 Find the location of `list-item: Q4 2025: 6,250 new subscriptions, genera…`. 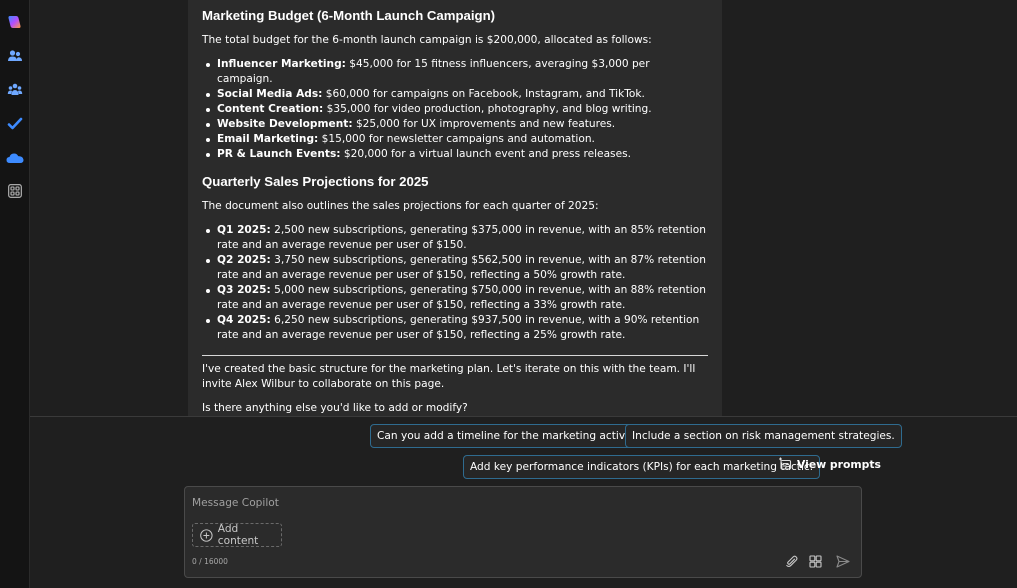

list-item: Q4 2025: 6,250 new subscriptions, genera… is located at coordinates (455, 328).